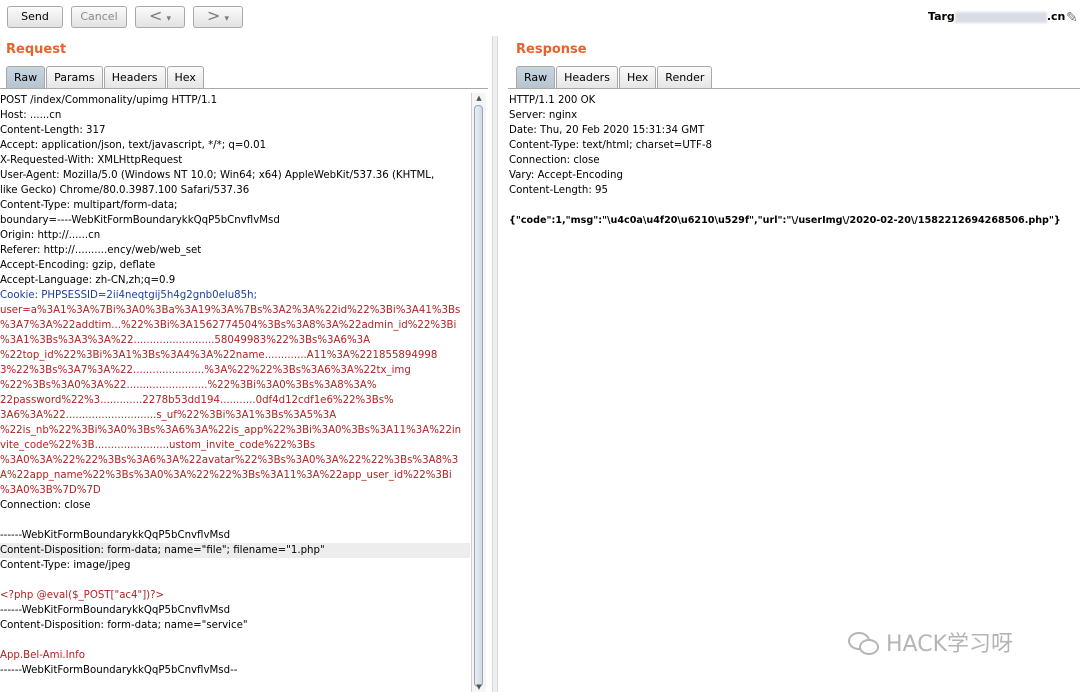 The height and width of the screenshot is (692, 1080). I want to click on response-title: Response, so click(551, 49).